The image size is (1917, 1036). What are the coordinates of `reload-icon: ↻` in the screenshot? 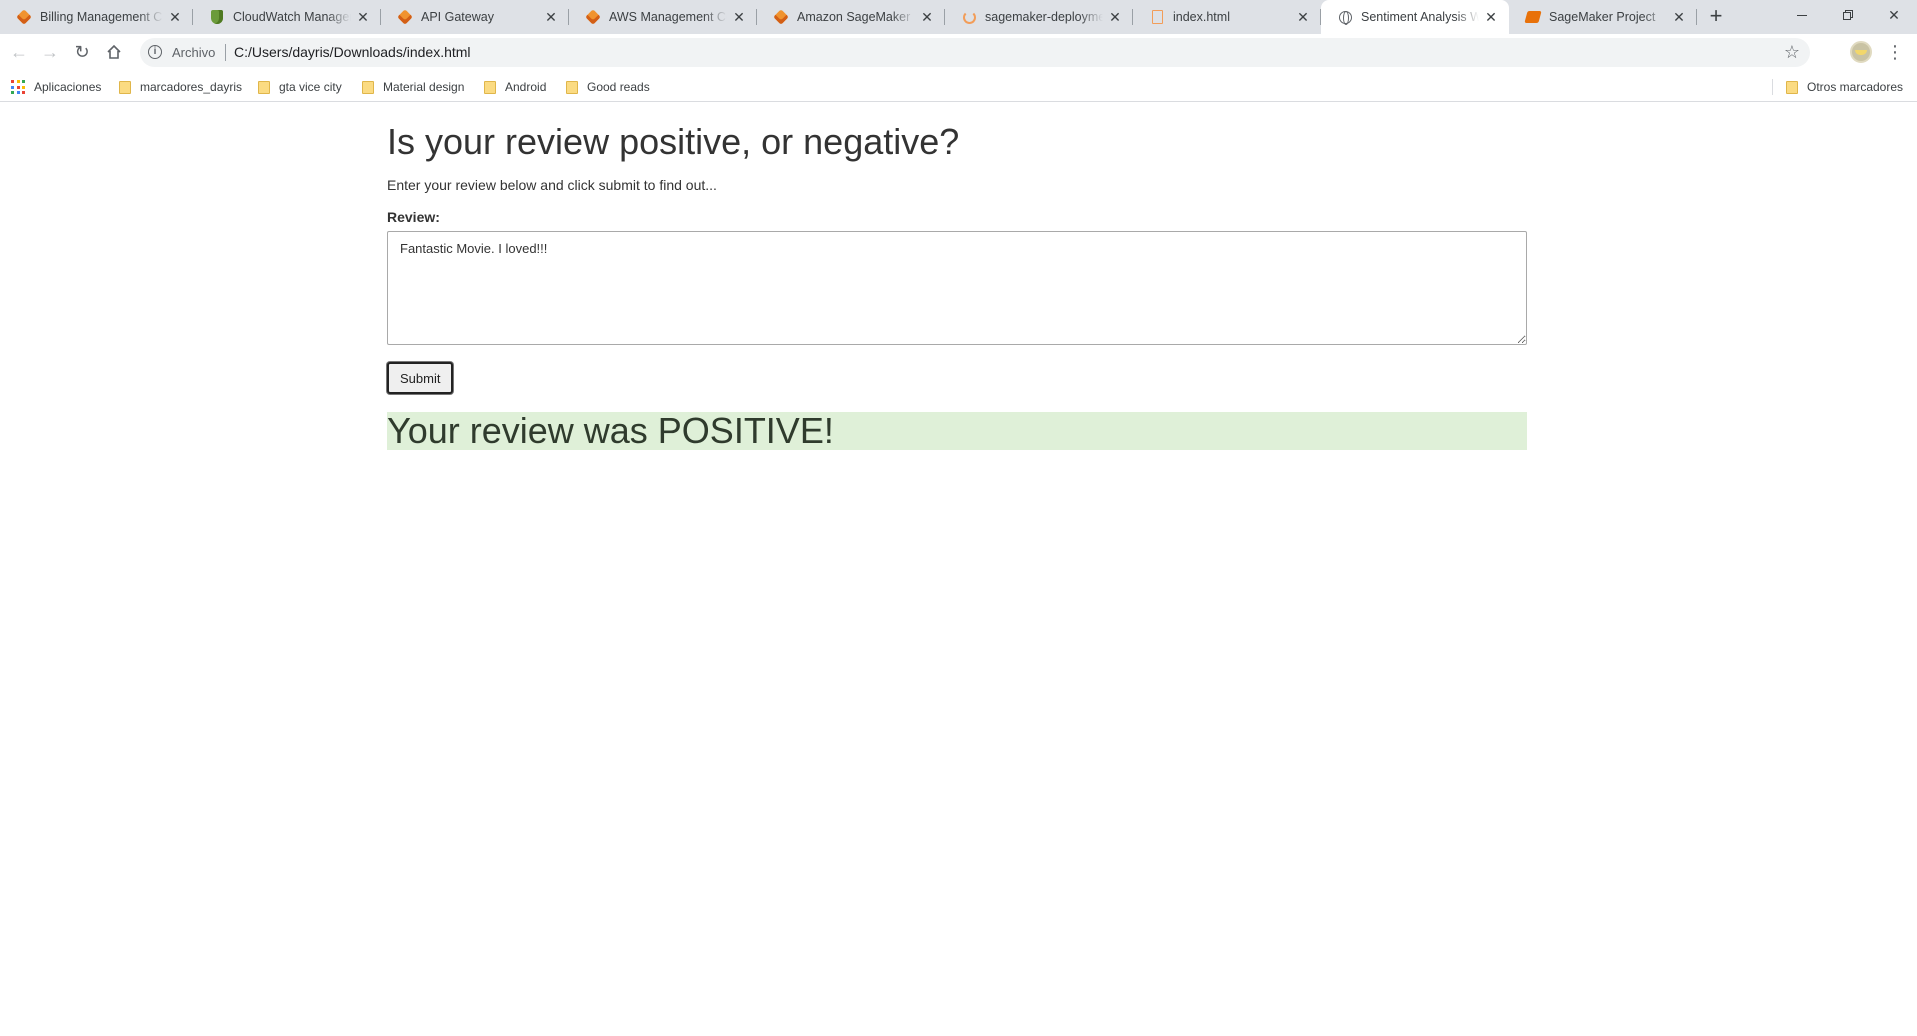 It's located at (82, 51).